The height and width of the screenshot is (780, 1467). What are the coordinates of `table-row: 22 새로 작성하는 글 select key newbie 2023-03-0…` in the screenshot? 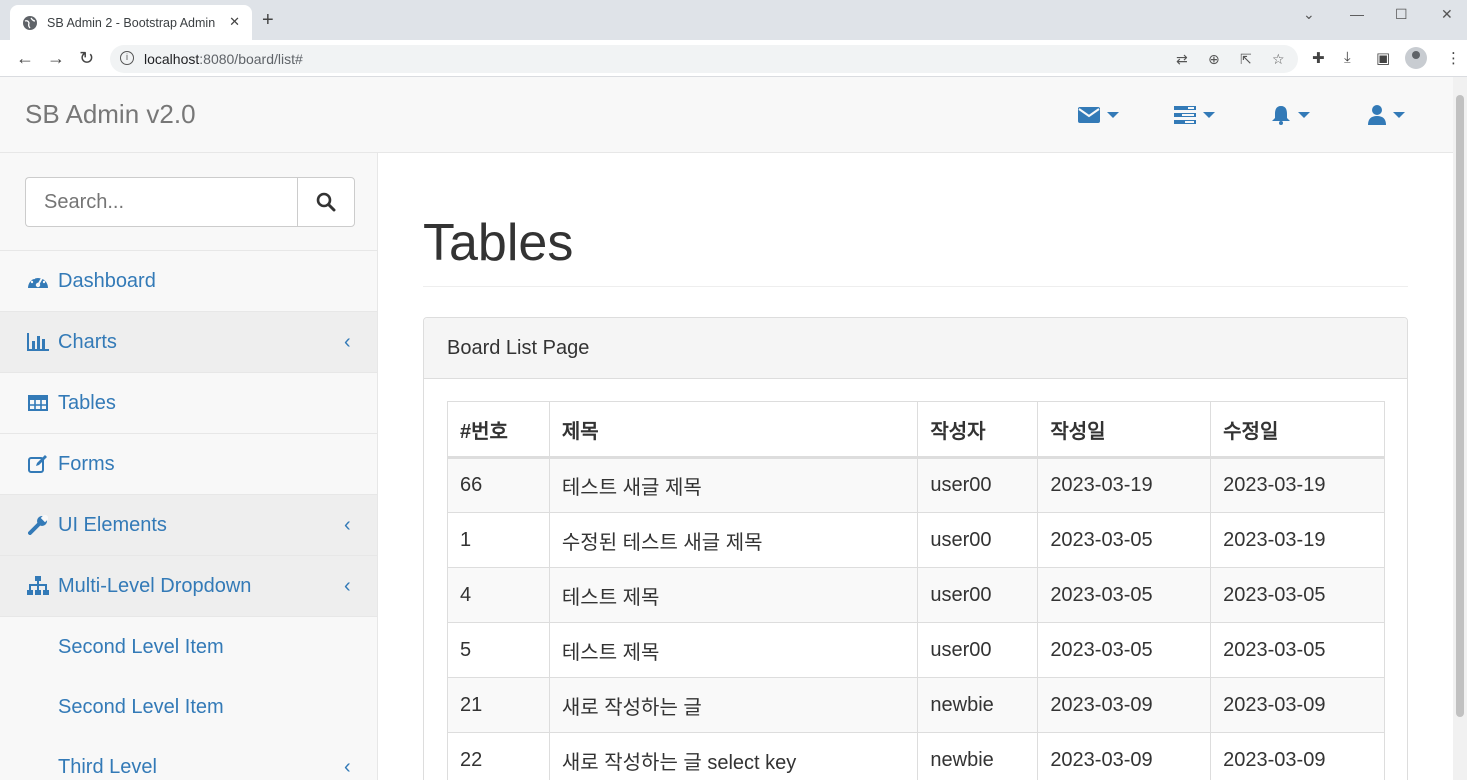 It's located at (916, 756).